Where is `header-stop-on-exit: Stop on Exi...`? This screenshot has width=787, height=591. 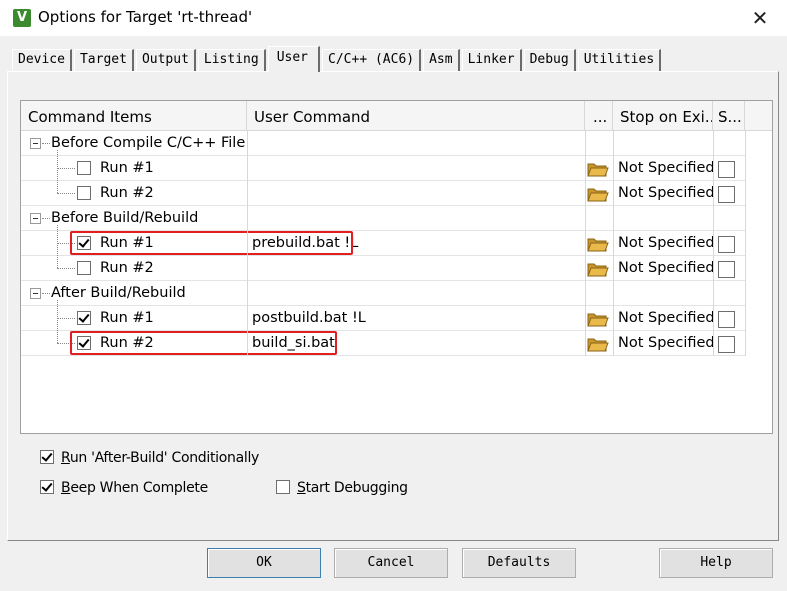
header-stop-on-exit: Stop on Exi... is located at coordinates (663, 116).